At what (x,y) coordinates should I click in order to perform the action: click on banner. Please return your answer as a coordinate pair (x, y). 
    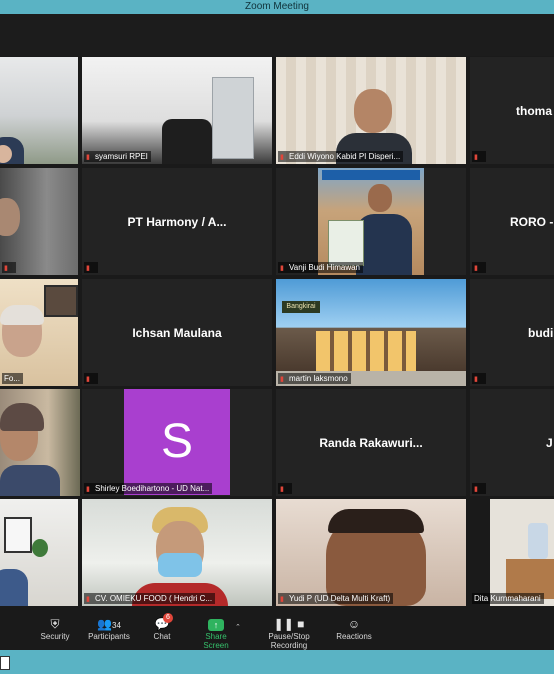
    Looking at the image, I should click on (371, 175).